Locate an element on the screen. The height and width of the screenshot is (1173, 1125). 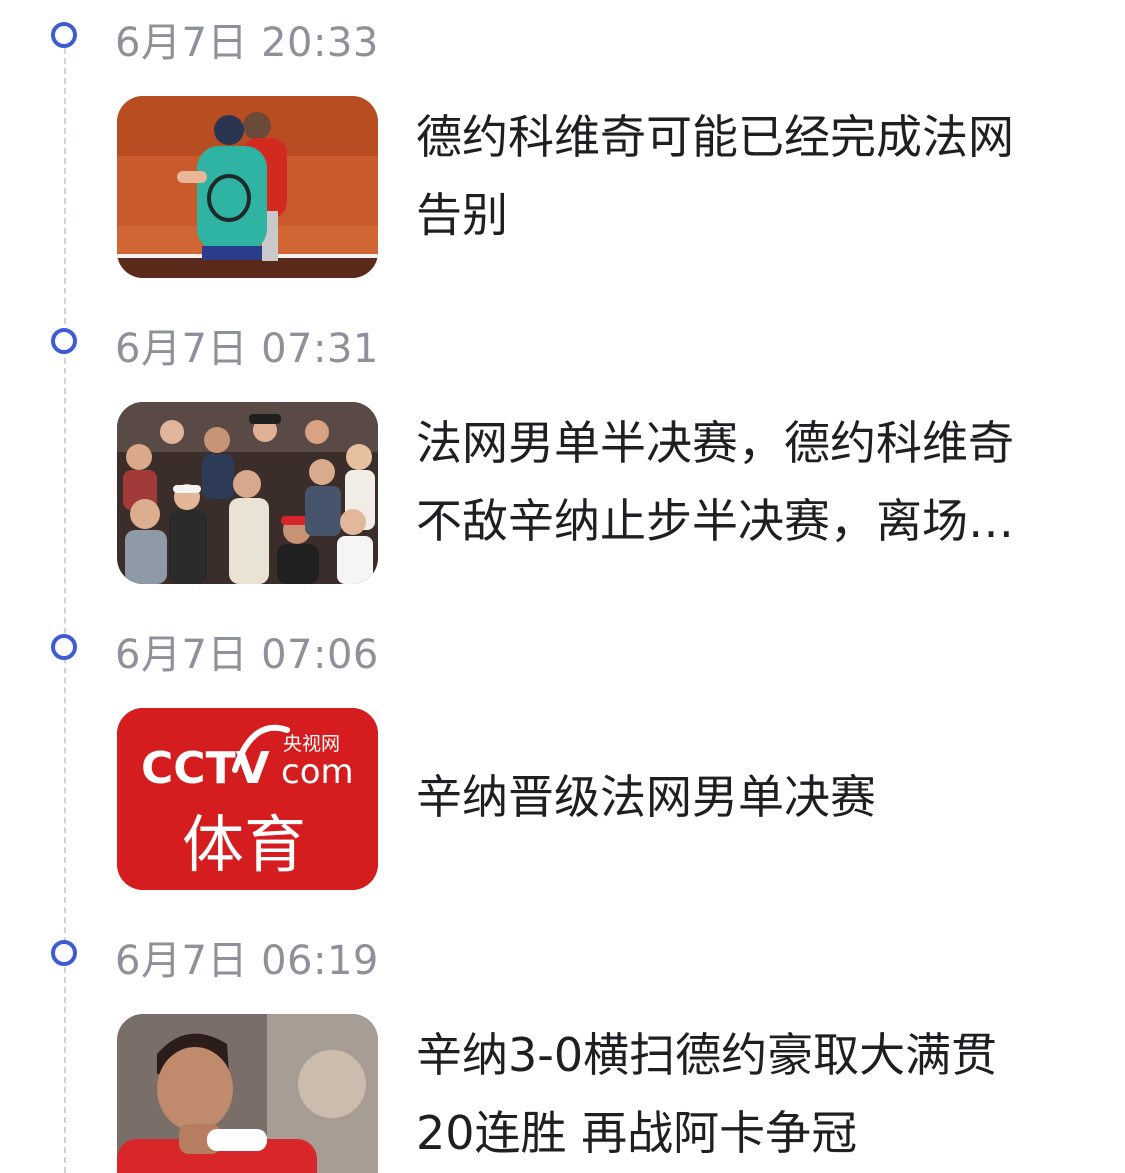
logo-brand: CCTV is located at coordinates (205, 768).